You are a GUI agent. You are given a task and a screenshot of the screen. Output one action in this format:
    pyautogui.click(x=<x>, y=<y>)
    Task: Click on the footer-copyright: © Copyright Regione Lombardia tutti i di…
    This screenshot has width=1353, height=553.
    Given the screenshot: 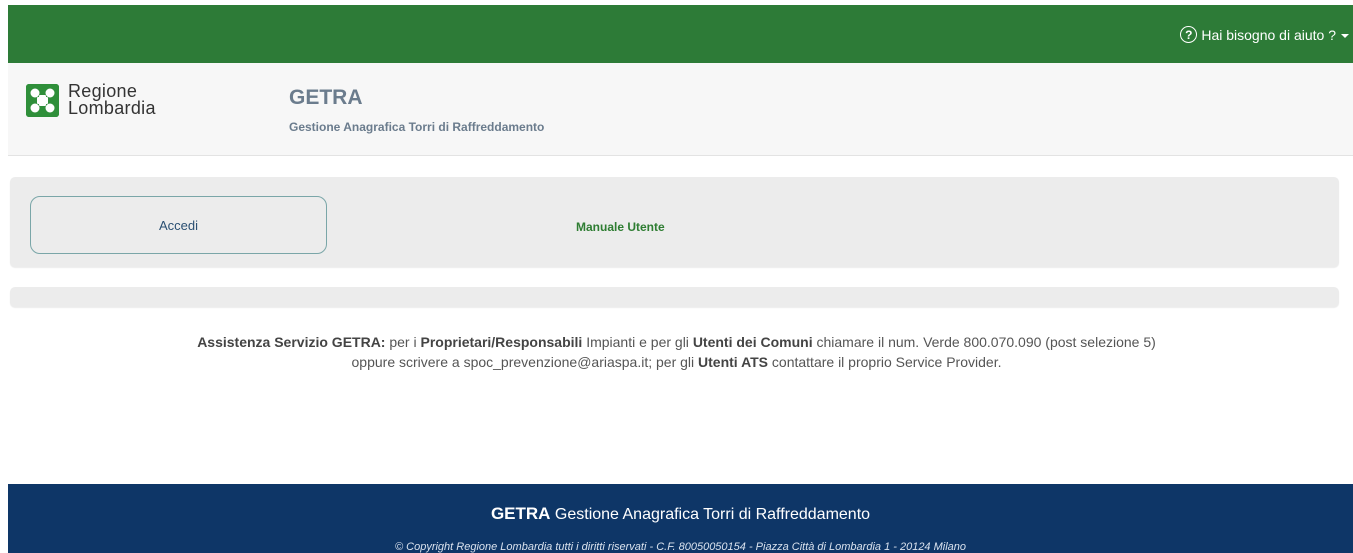 What is the action you would take?
    pyautogui.click(x=680, y=547)
    